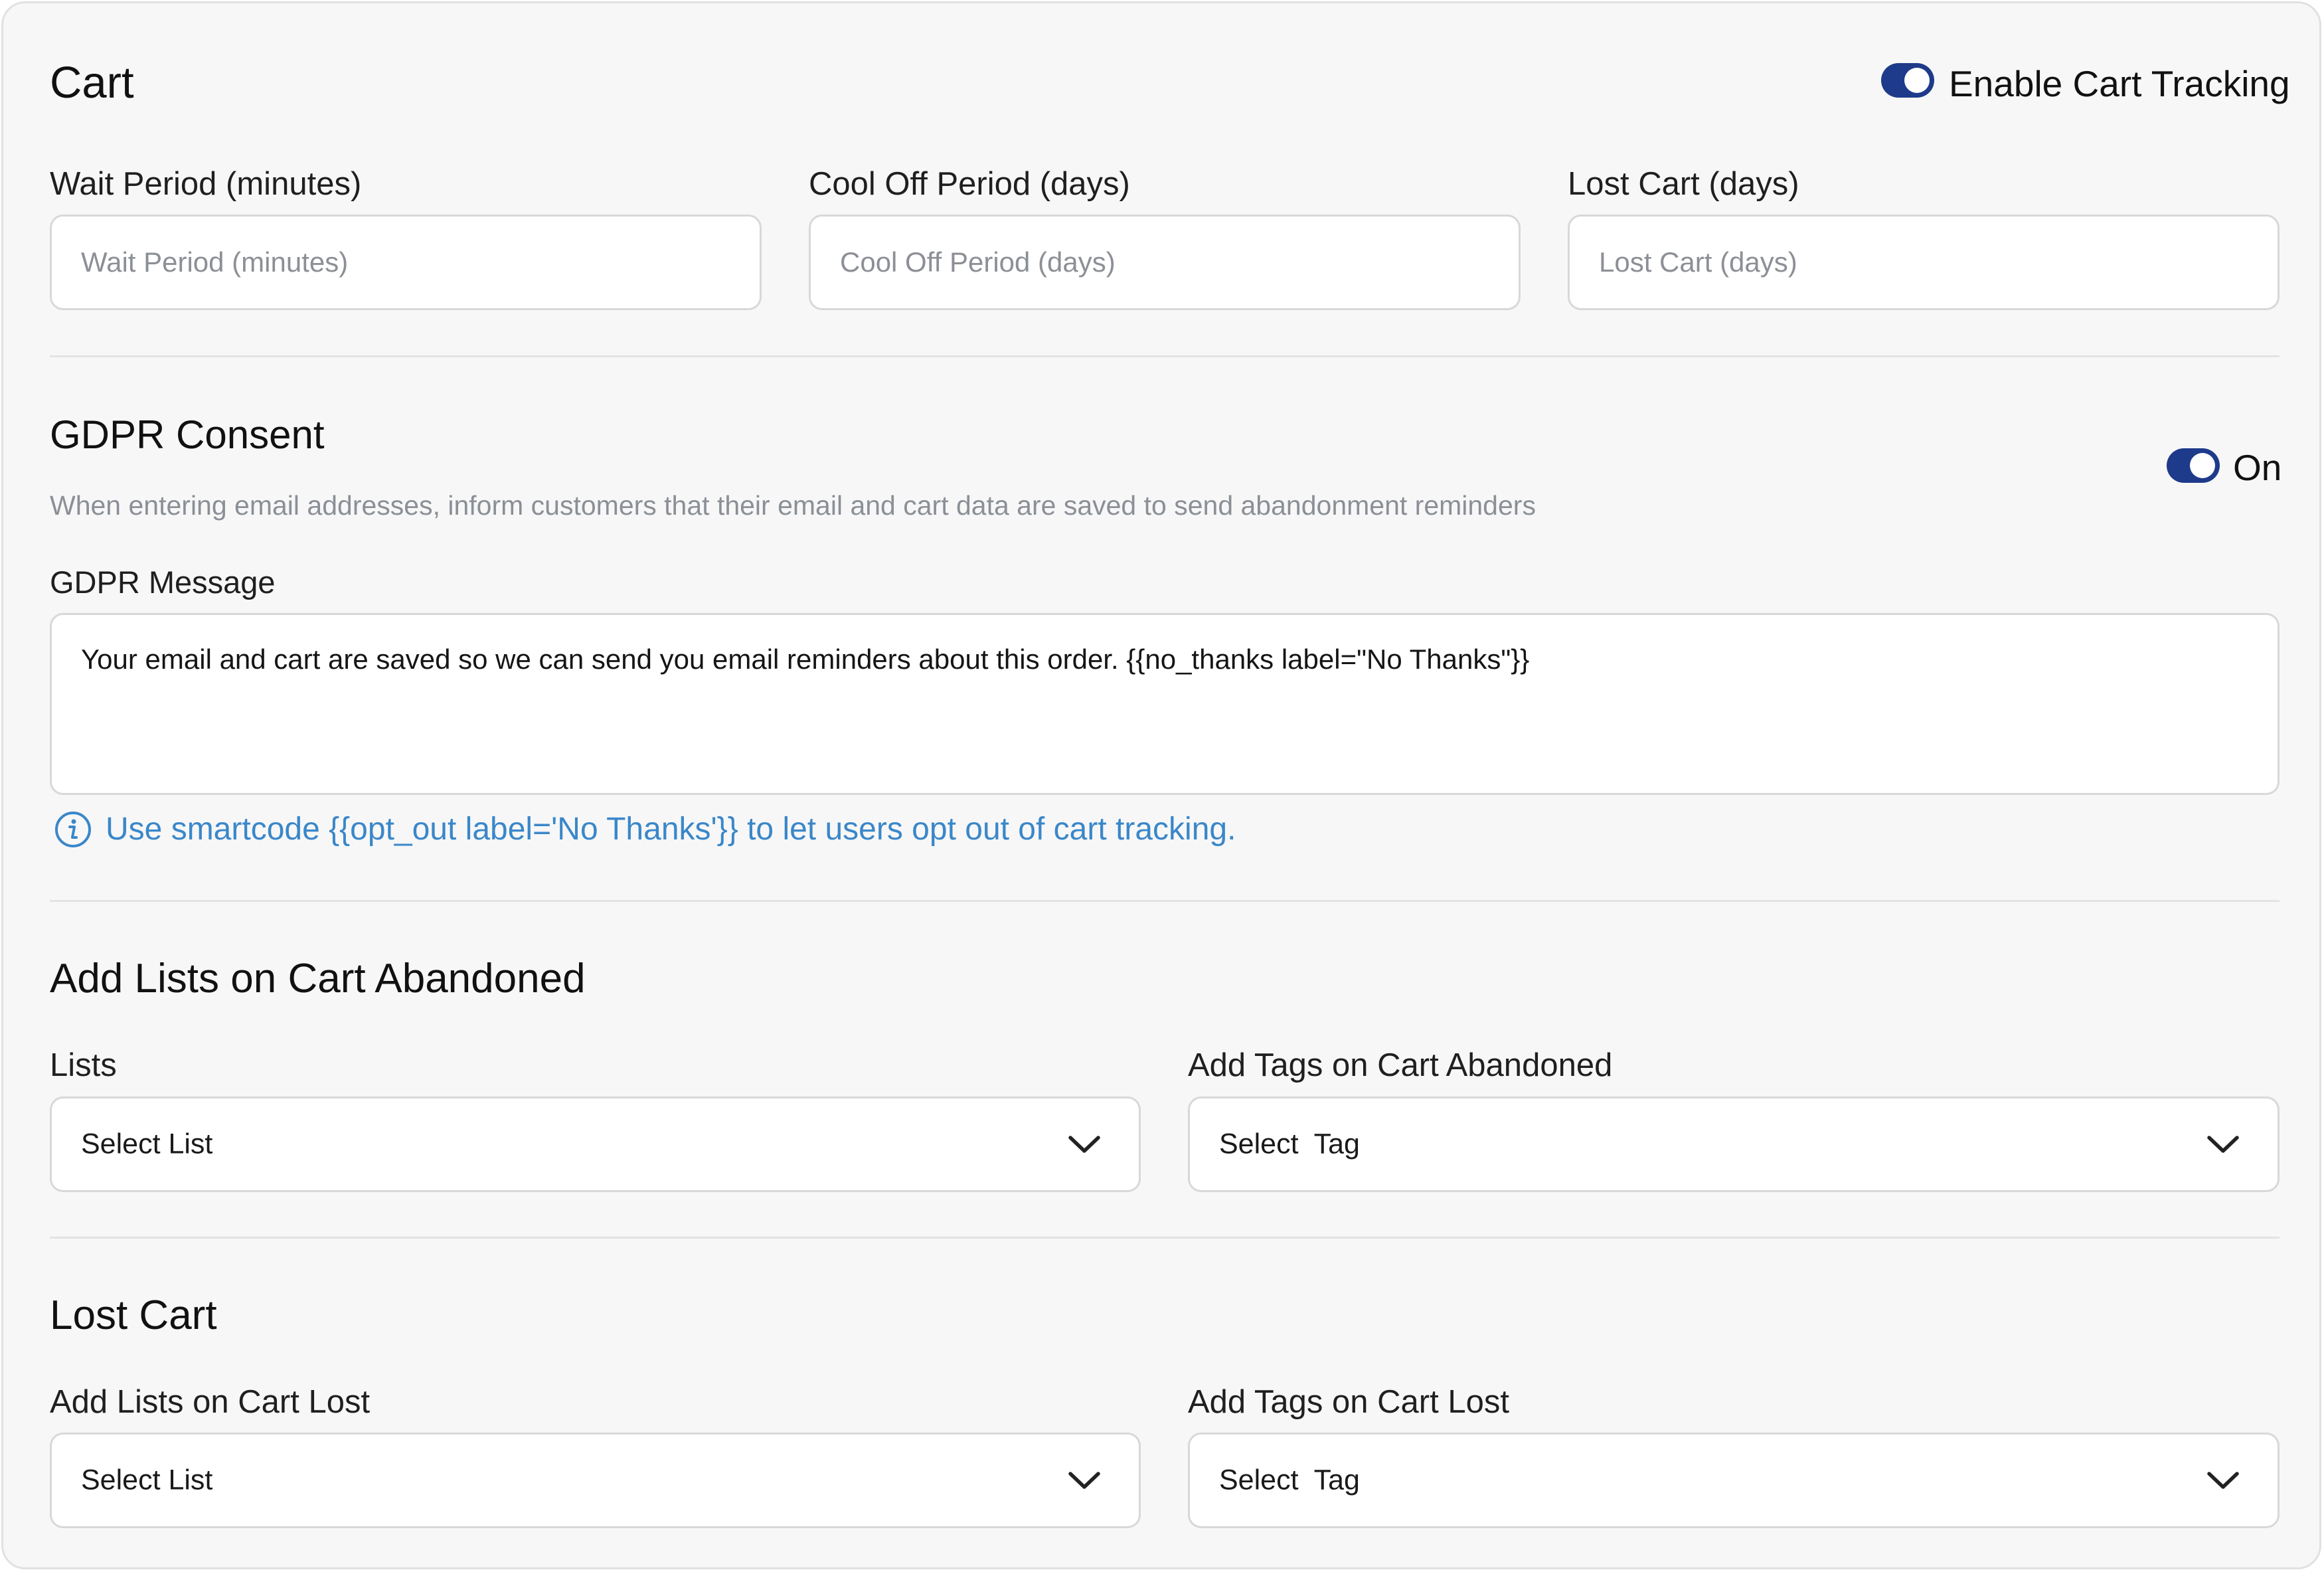 The height and width of the screenshot is (1572, 2324). Describe the element at coordinates (596, 1144) in the screenshot. I see `abandoned-list-select: Select List` at that location.